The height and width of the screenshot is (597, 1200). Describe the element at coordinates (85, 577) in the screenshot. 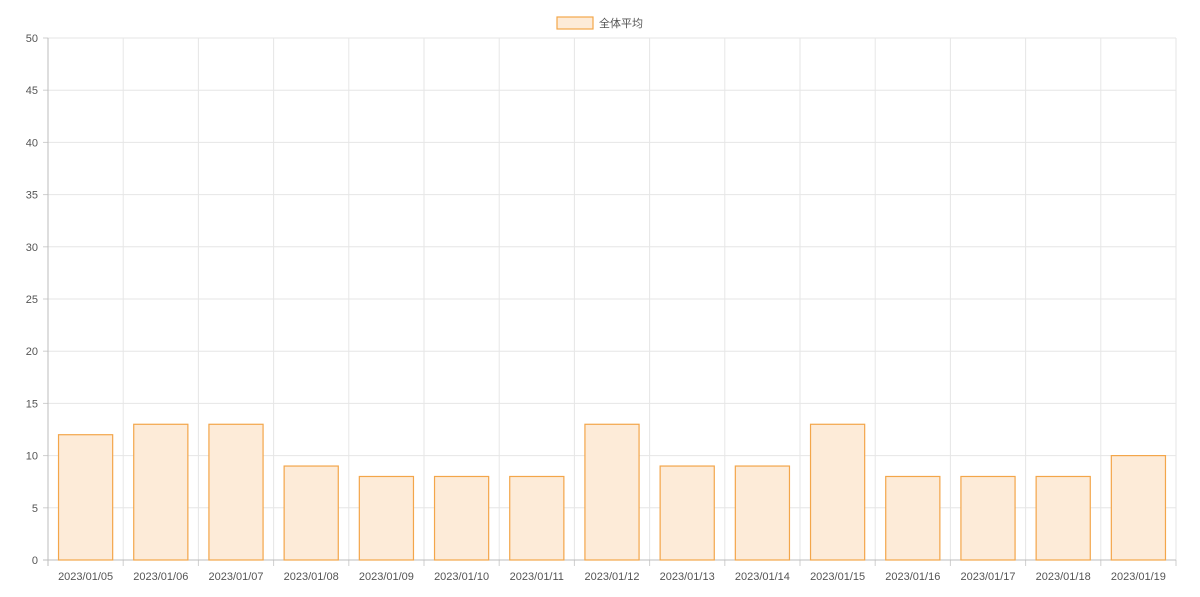

I see `x-tick-label: 2023/01/05` at that location.